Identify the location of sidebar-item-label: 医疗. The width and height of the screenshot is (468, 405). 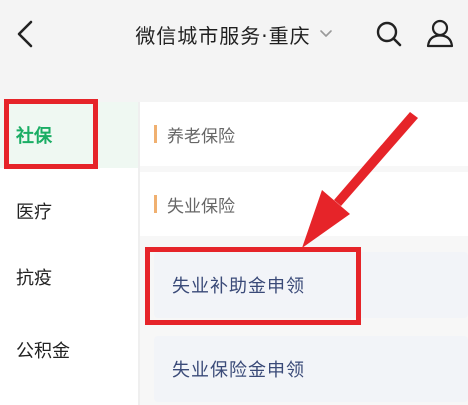
(34, 212).